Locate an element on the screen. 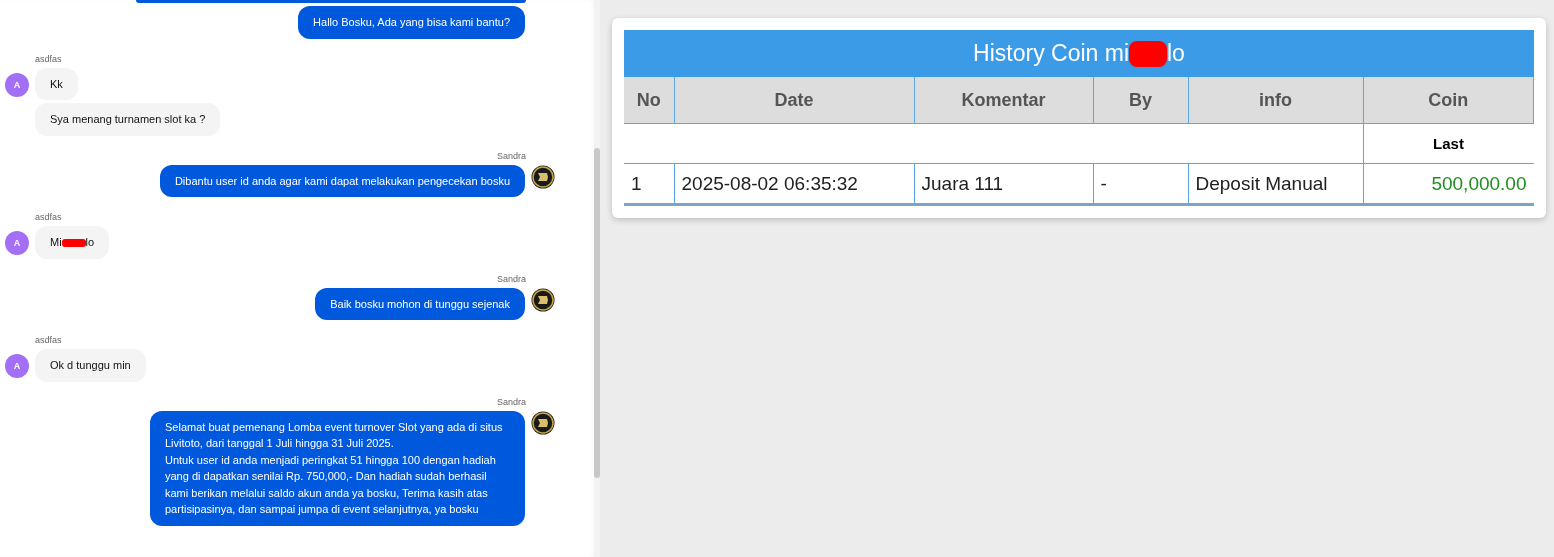 Image resolution: width=1554 pixels, height=557 pixels. table-cell: Juara 111 is located at coordinates (1003, 184).